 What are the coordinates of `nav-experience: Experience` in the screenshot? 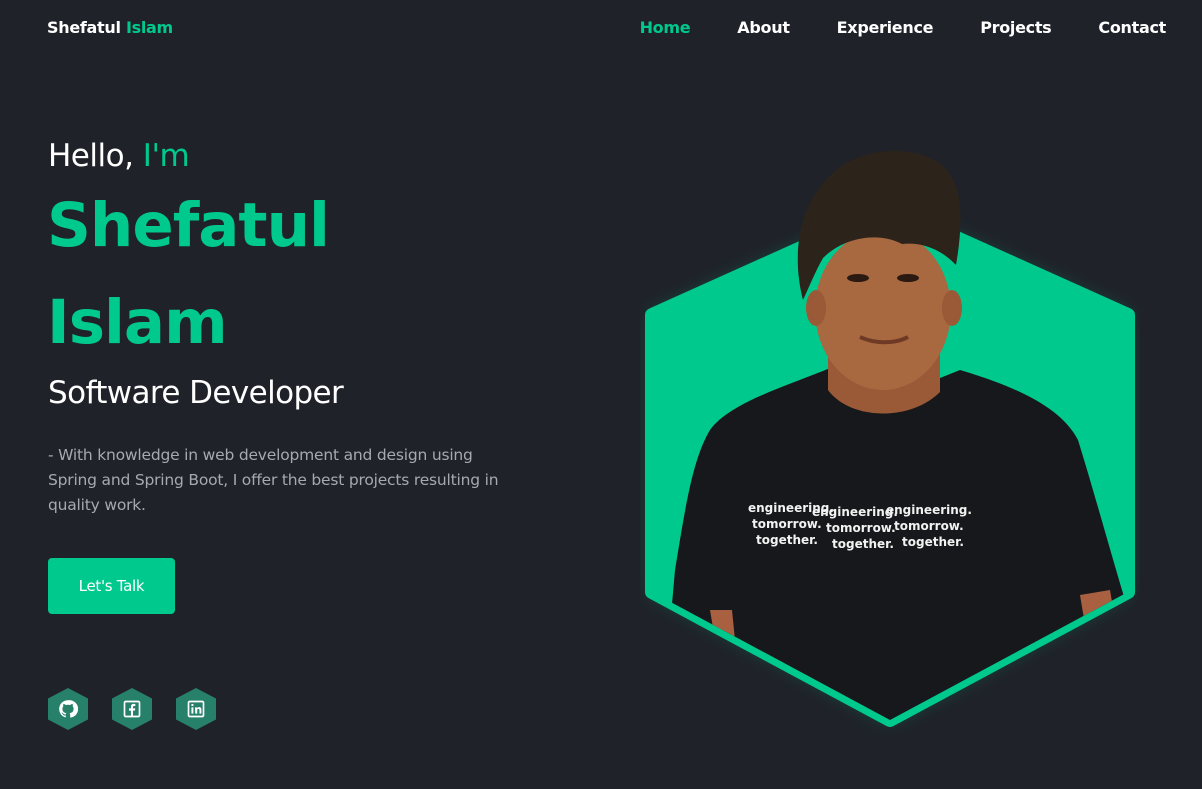 It's located at (885, 27).